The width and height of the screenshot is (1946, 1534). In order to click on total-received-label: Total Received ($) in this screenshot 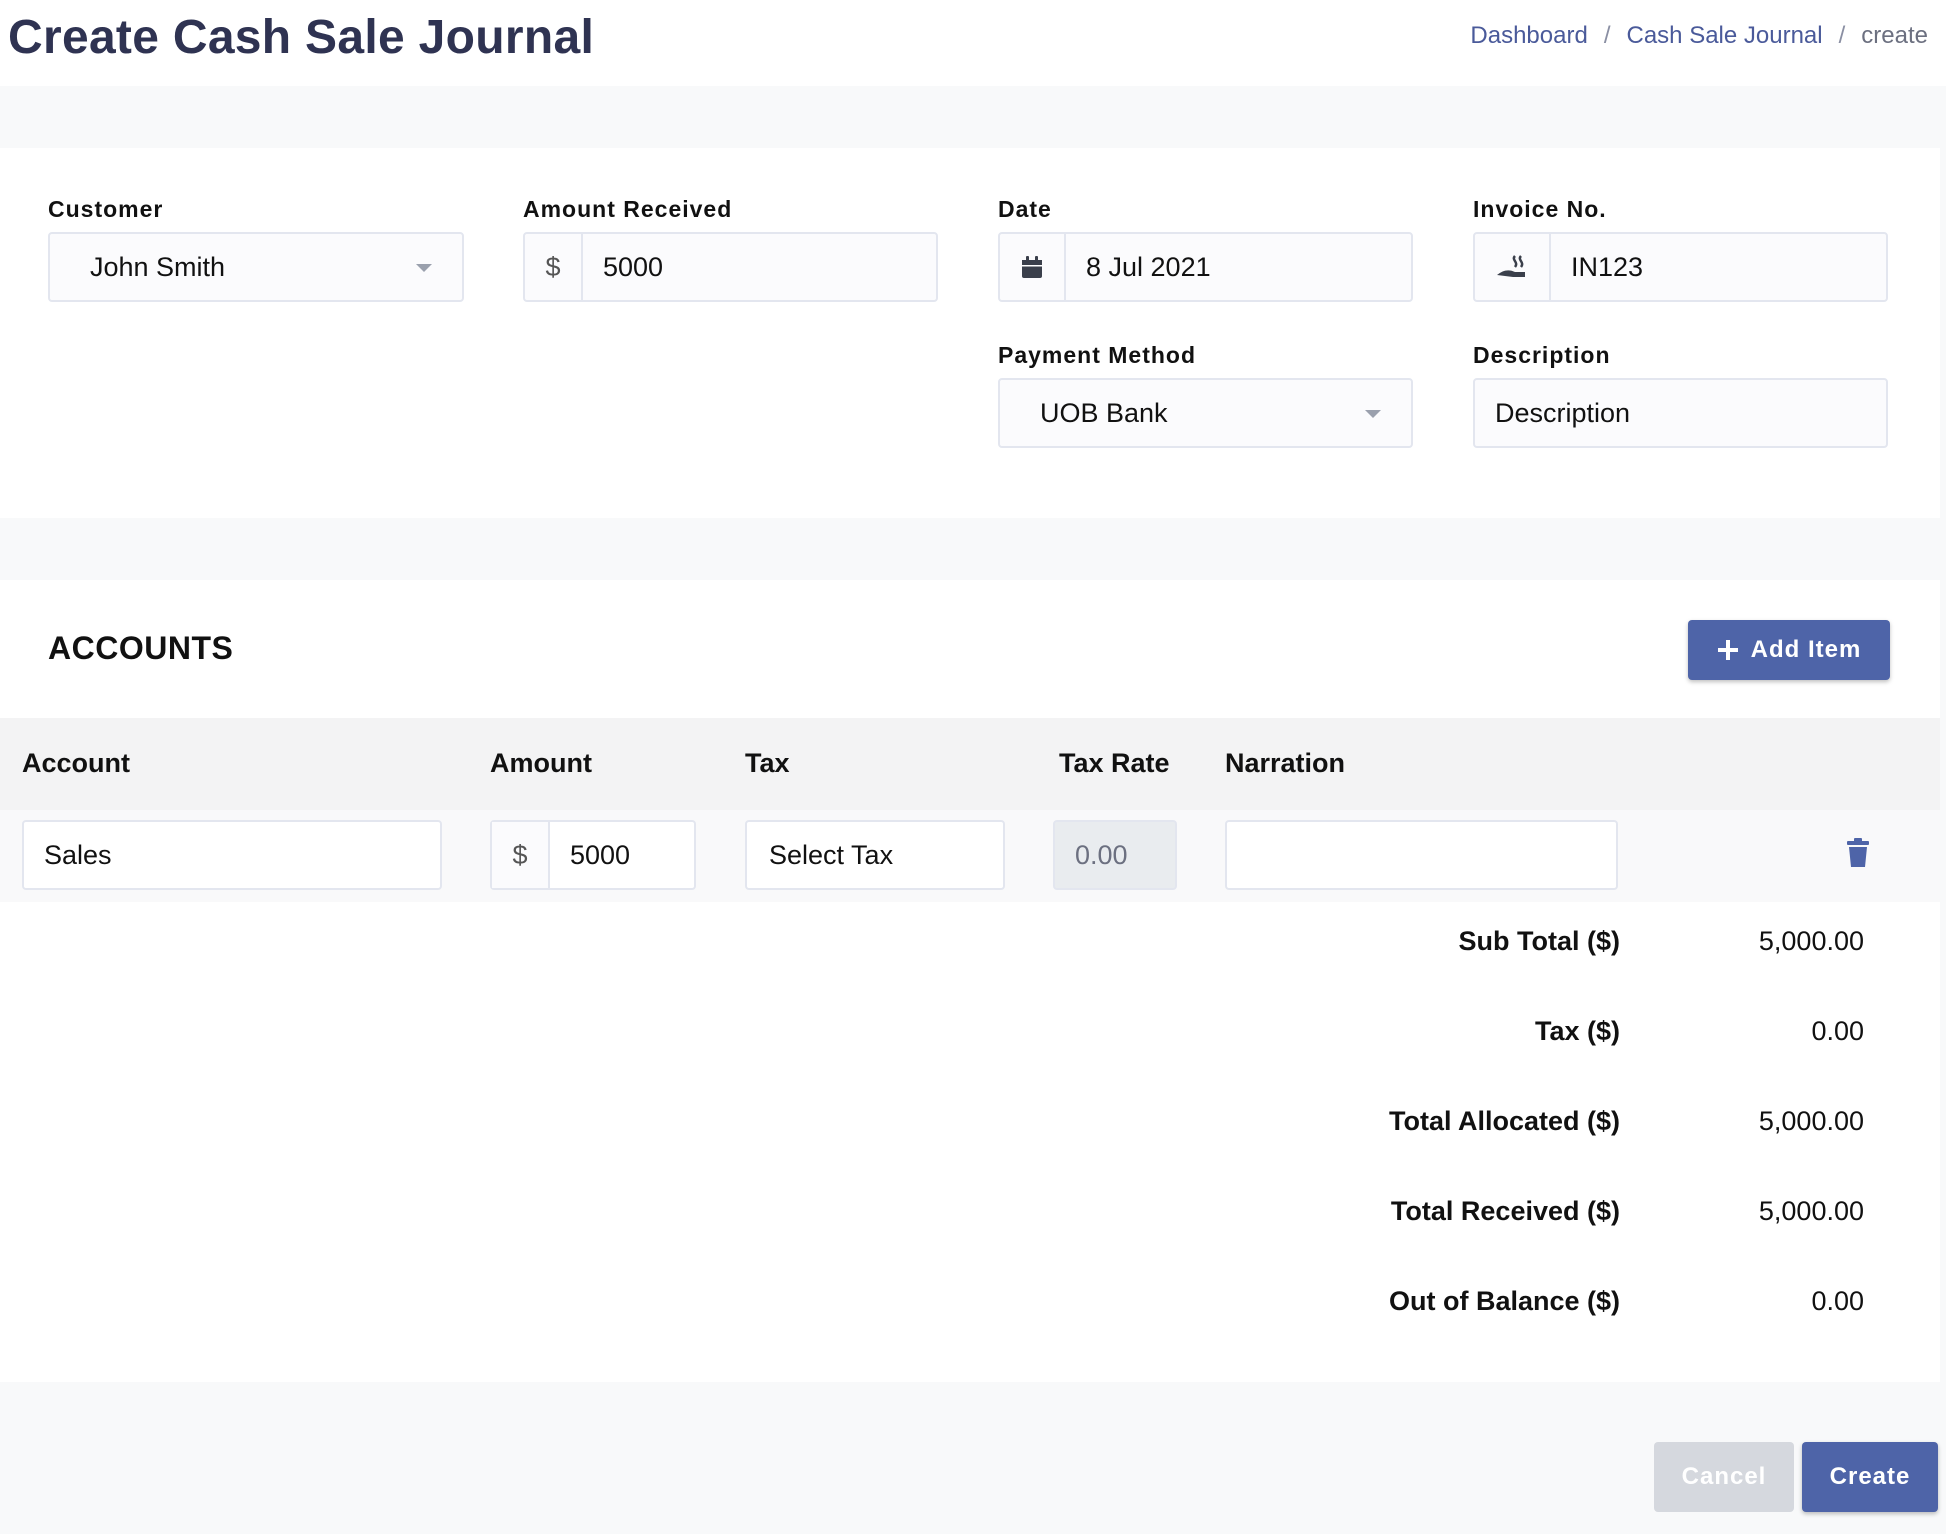, I will do `click(1505, 1211)`.